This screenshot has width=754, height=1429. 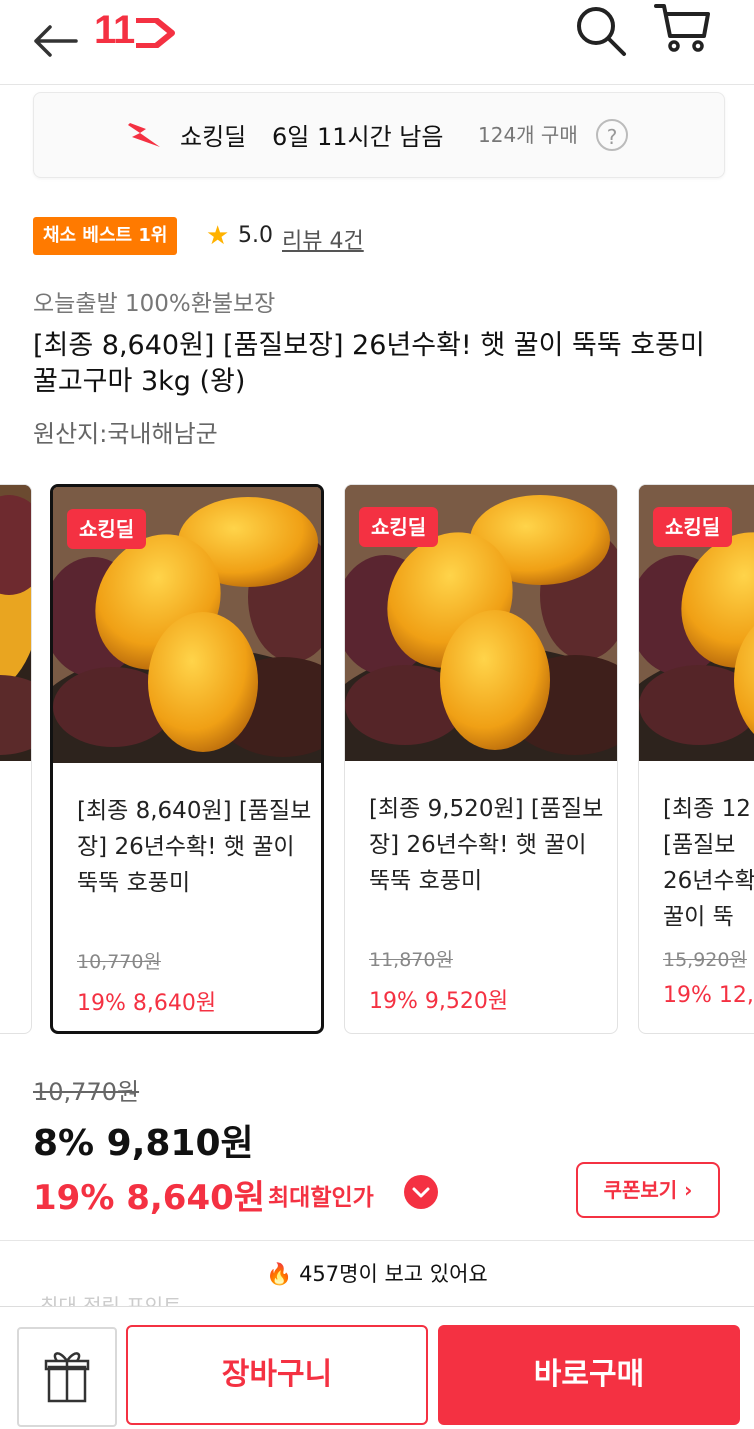 I want to click on coupon-button: 쿠폰보기 ›, so click(x=648, y=1190).